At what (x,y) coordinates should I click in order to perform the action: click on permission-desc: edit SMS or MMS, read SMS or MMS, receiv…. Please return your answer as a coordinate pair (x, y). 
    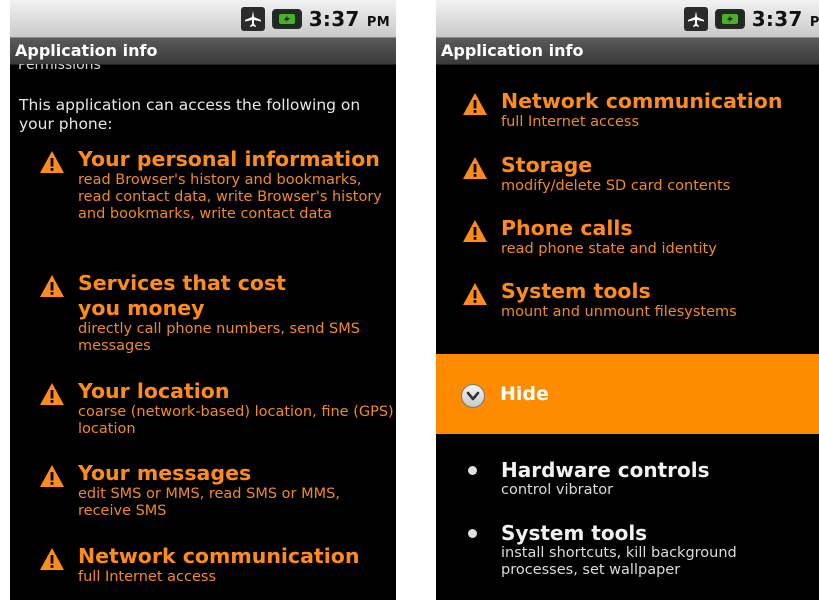
    Looking at the image, I should click on (209, 502).